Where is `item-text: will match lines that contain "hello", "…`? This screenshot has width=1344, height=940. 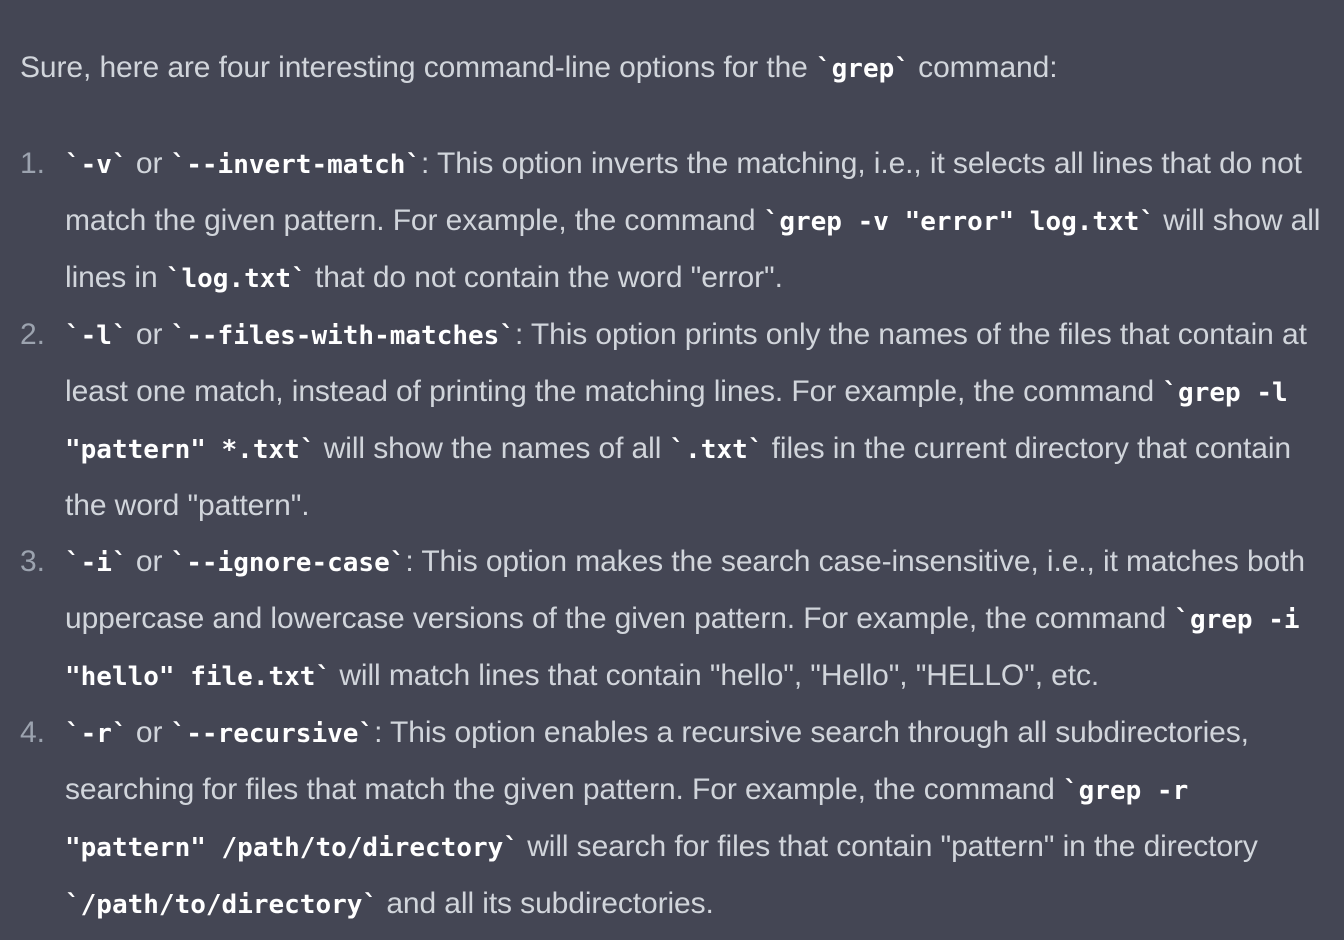 item-text: will match lines that contain "hello", "… is located at coordinates (715, 675).